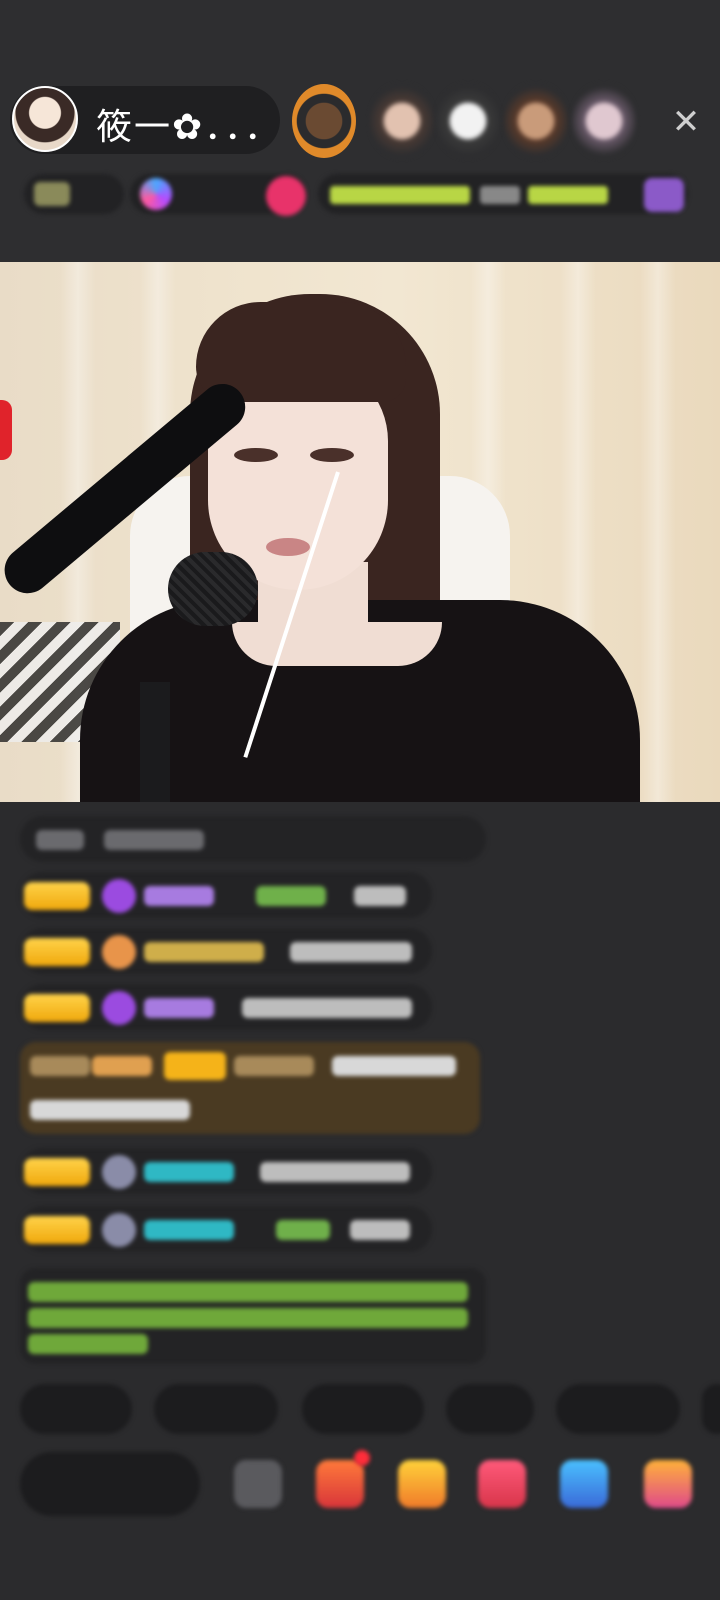  What do you see at coordinates (156, 194) in the screenshot?
I see `fans-icon` at bounding box center [156, 194].